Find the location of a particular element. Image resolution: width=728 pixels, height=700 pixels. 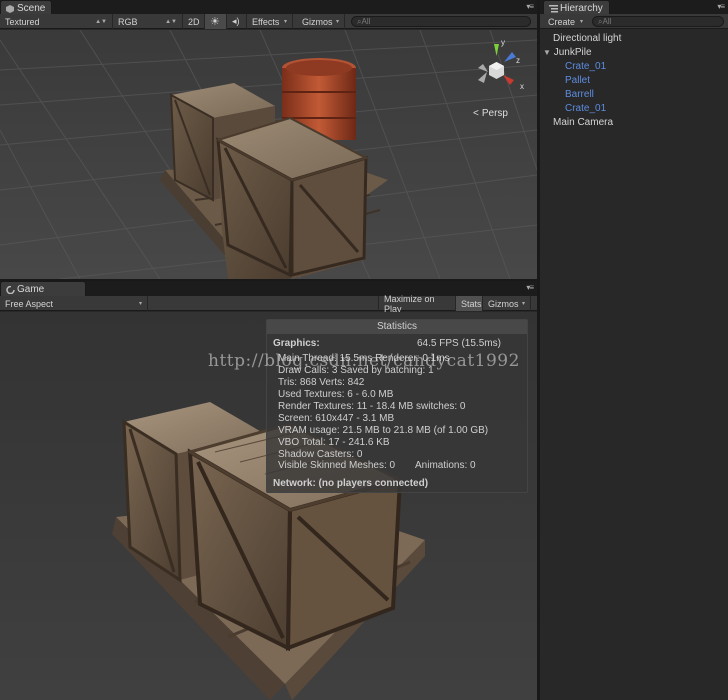

hierarchy-search-input: ⌕All is located at coordinates (658, 21).